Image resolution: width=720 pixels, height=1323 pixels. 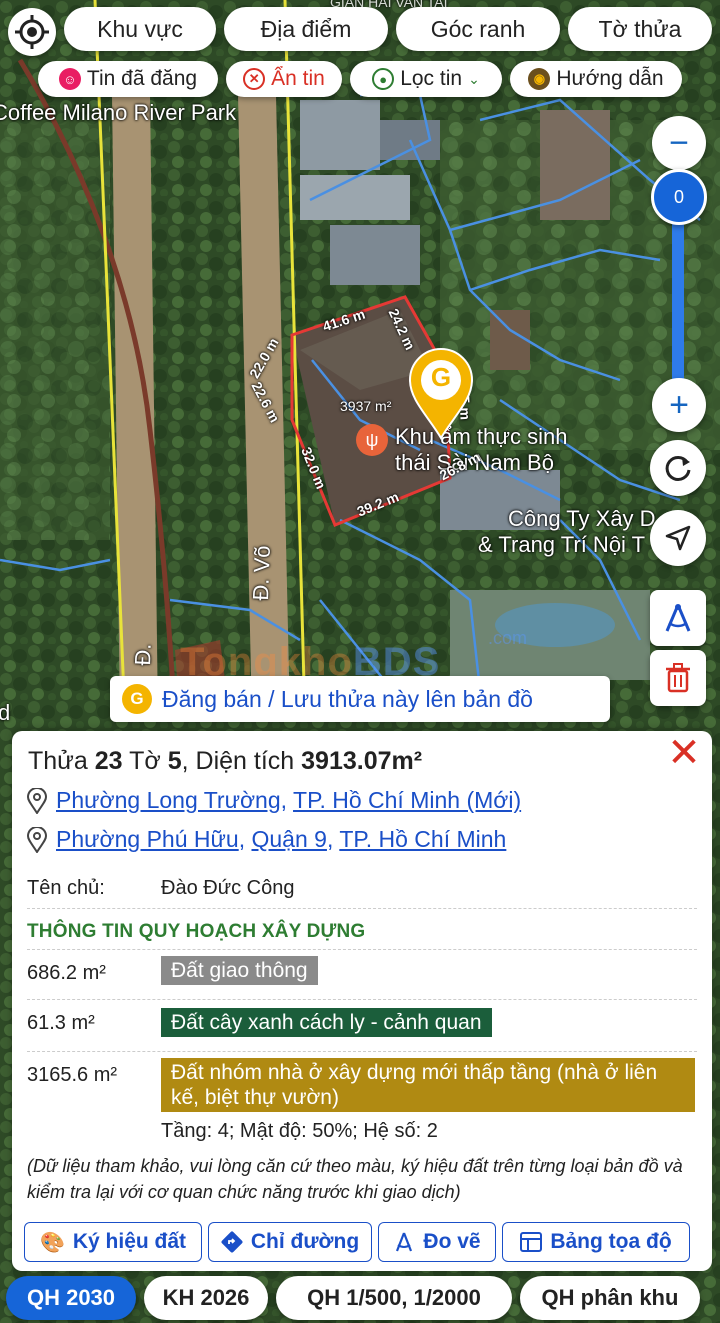 What do you see at coordinates (238, 761) in the screenshot?
I see `area-label: , Diện tích` at bounding box center [238, 761].